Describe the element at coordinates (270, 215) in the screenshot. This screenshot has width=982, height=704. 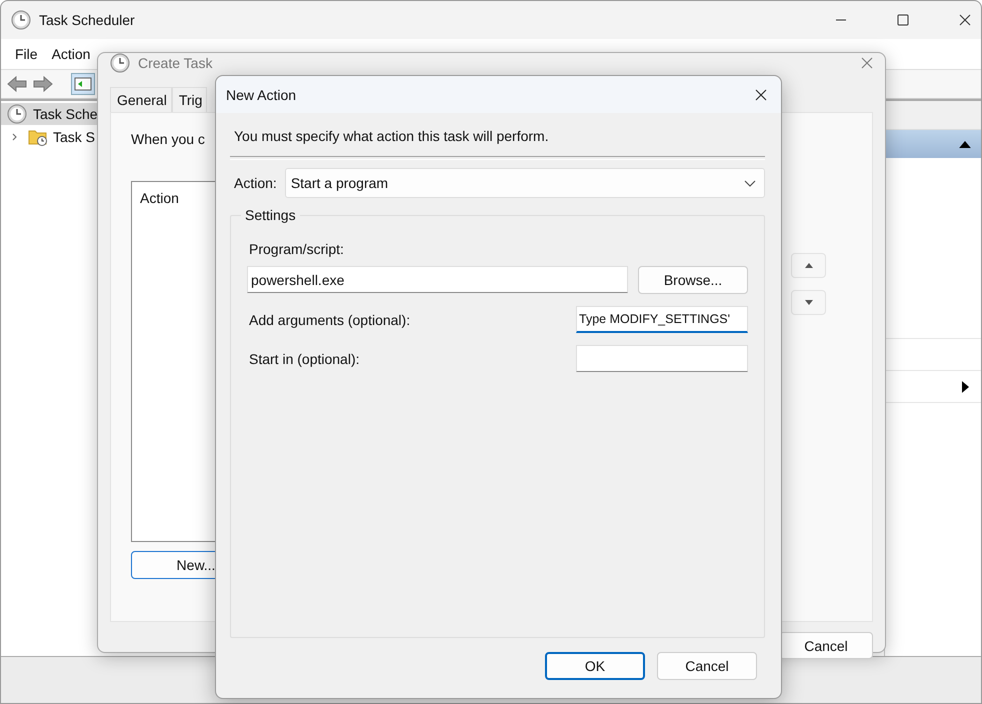
I see `group-label: Settings` at that location.